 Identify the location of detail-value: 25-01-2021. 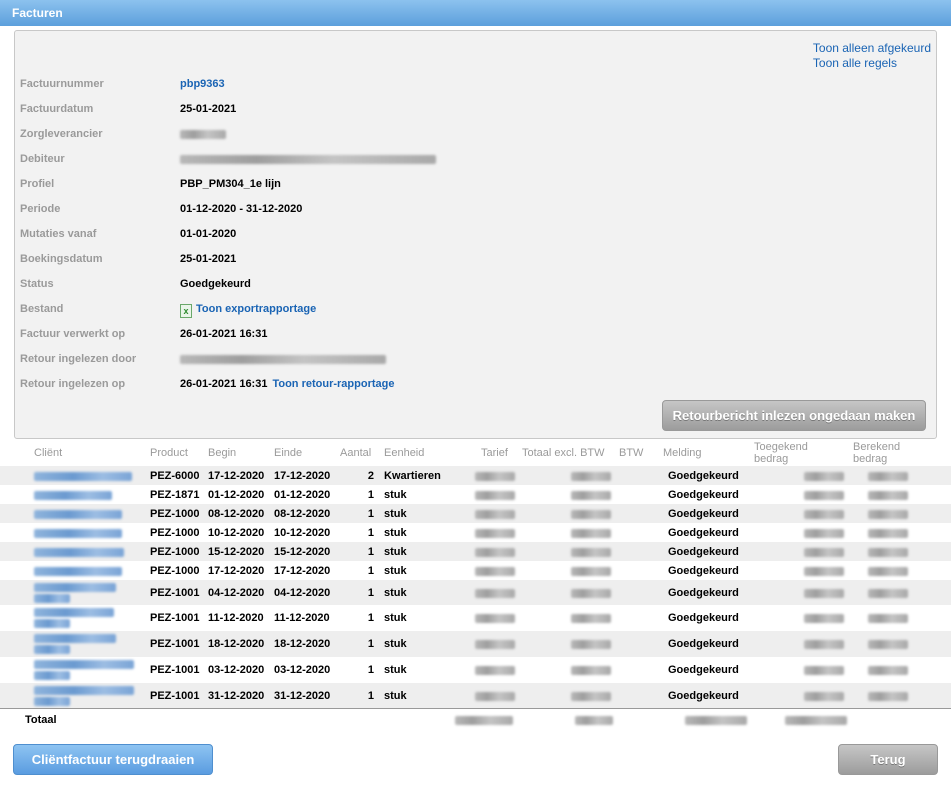
(208, 259).